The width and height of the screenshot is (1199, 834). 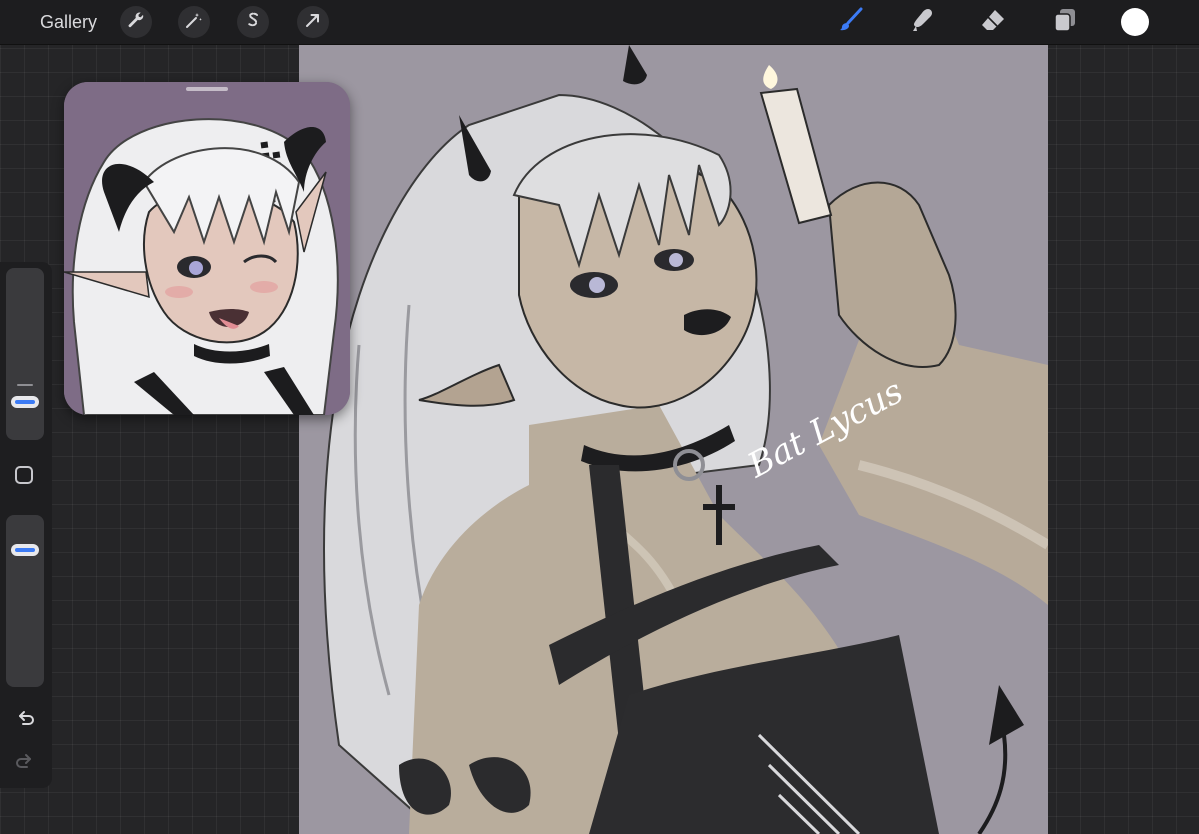 I want to click on wrench-icon, so click(x=136, y=22).